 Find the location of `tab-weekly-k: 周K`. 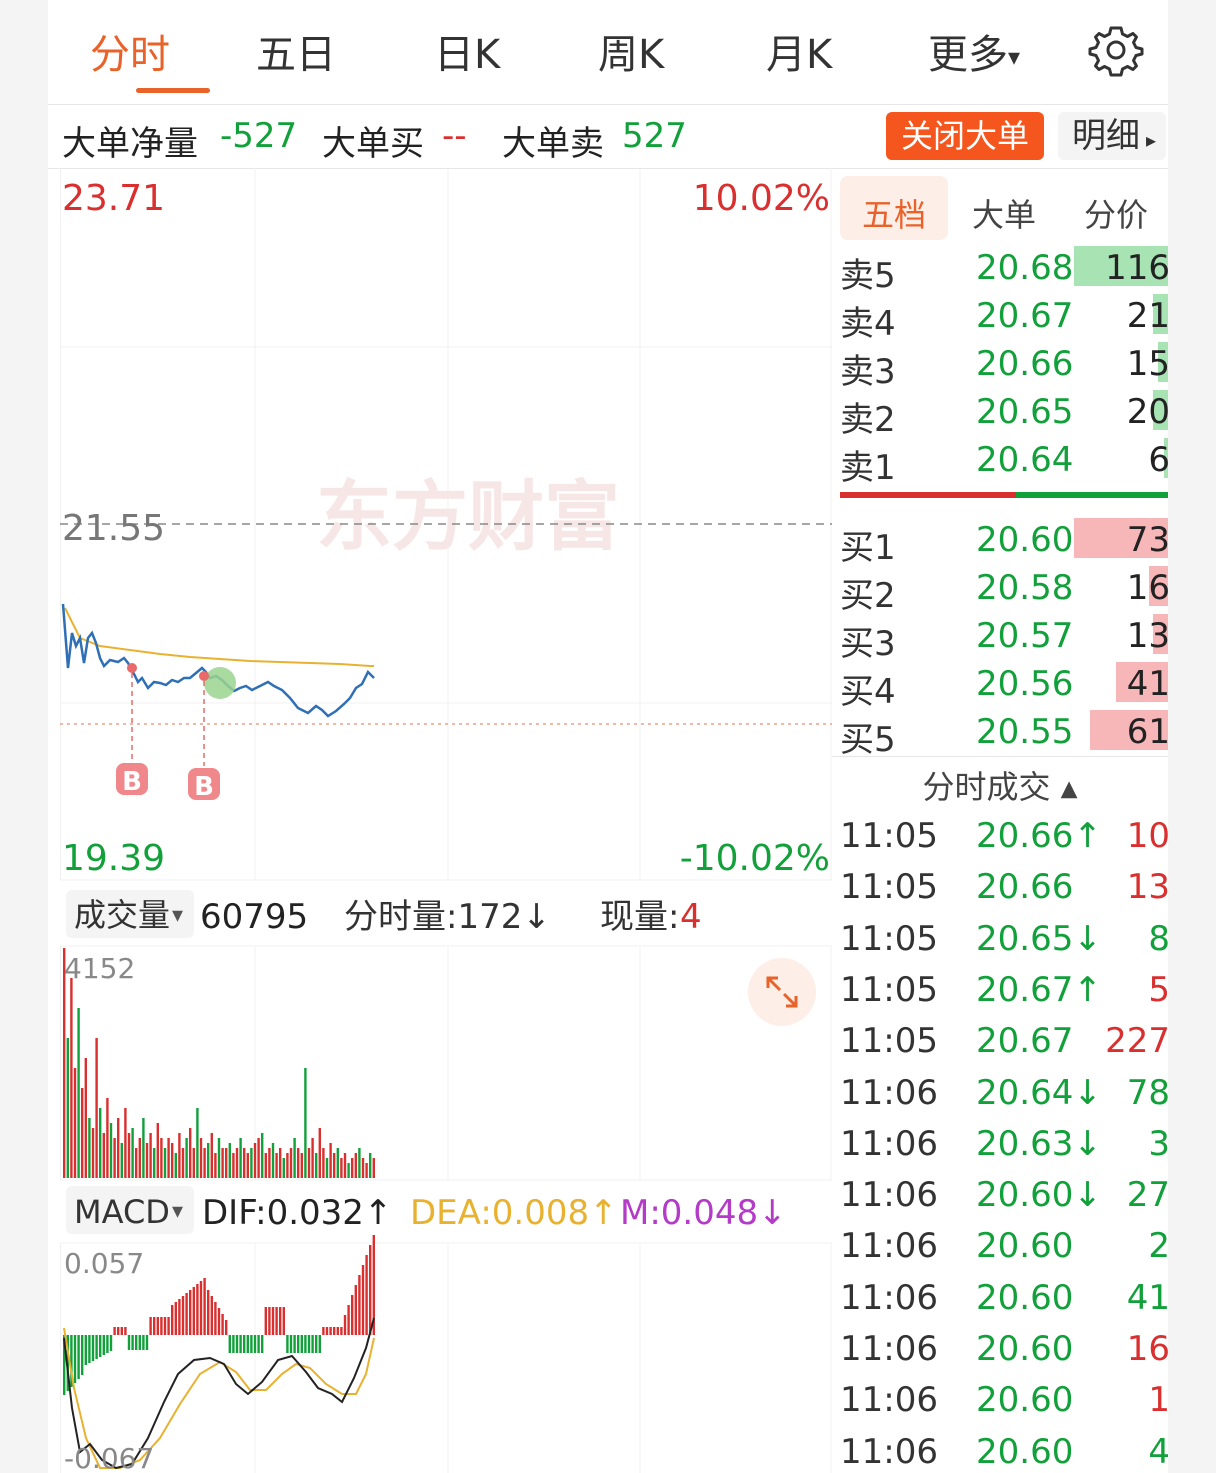

tab-weekly-k: 周K is located at coordinates (631, 51).